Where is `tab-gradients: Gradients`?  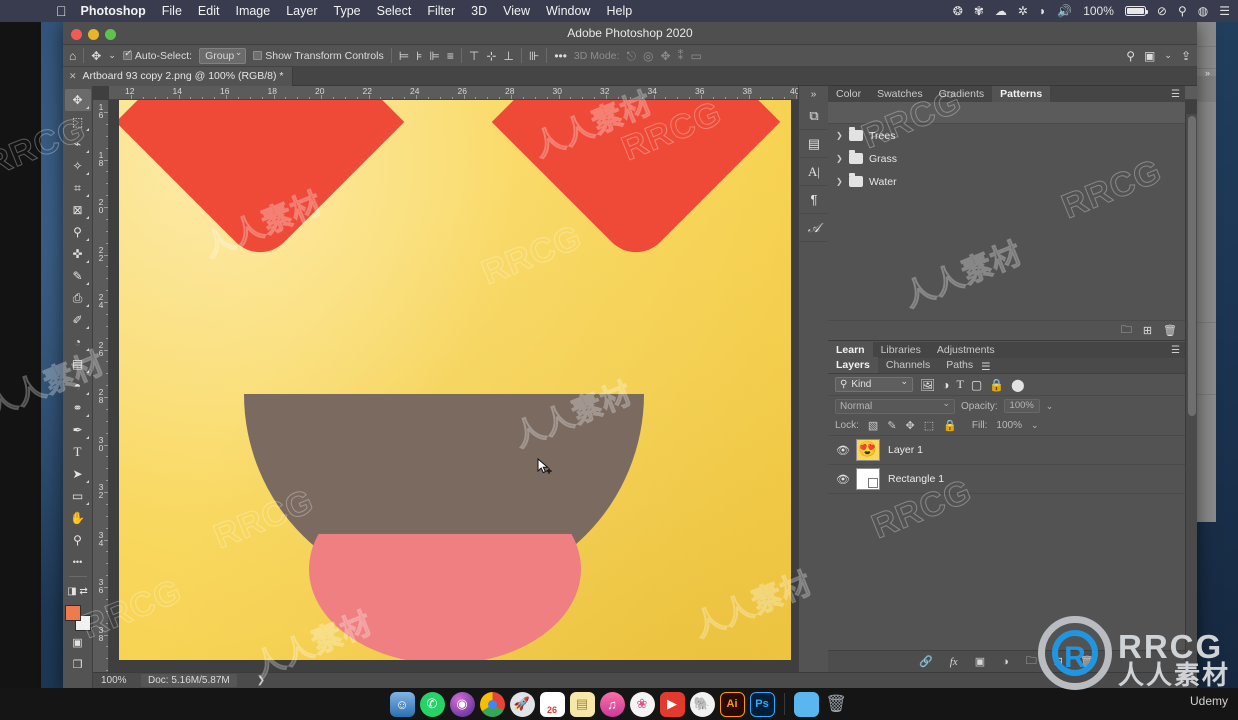 tab-gradients: Gradients is located at coordinates (962, 94).